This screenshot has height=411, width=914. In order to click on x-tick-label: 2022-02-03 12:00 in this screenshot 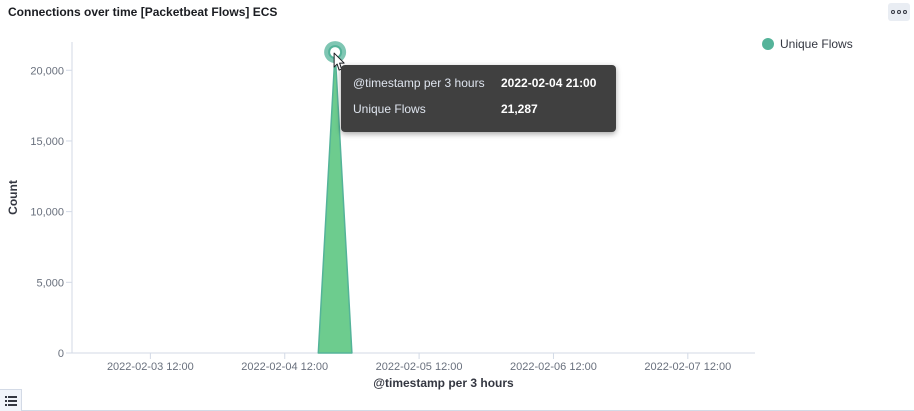, I will do `click(150, 367)`.